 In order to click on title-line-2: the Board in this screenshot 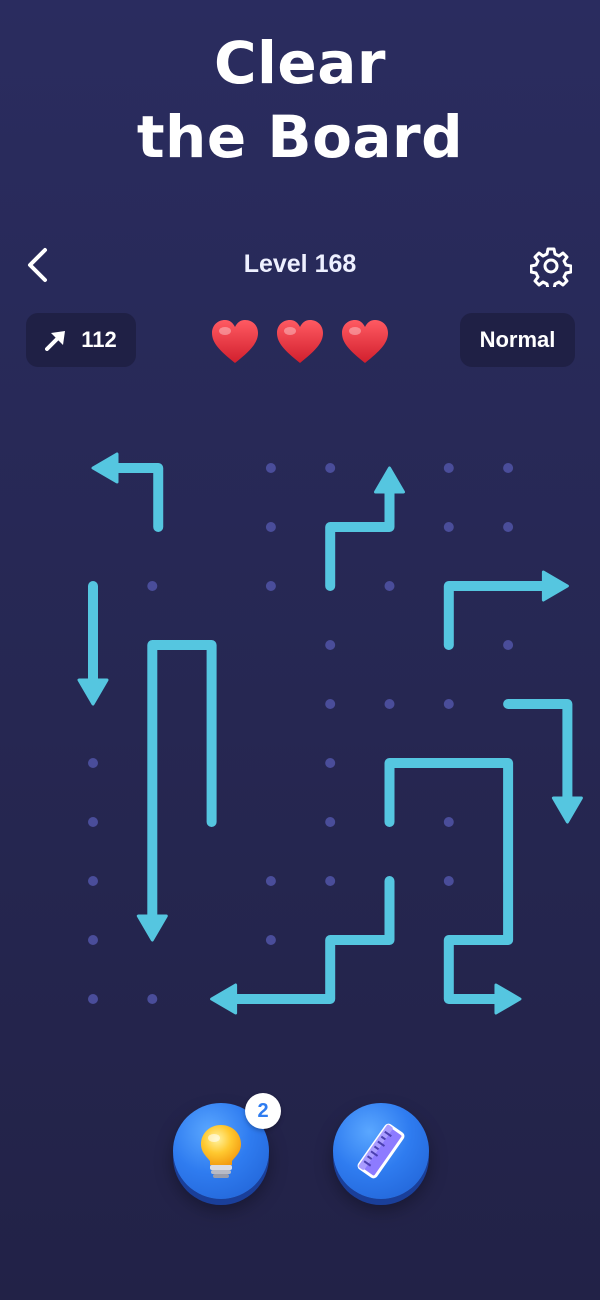, I will do `click(300, 137)`.